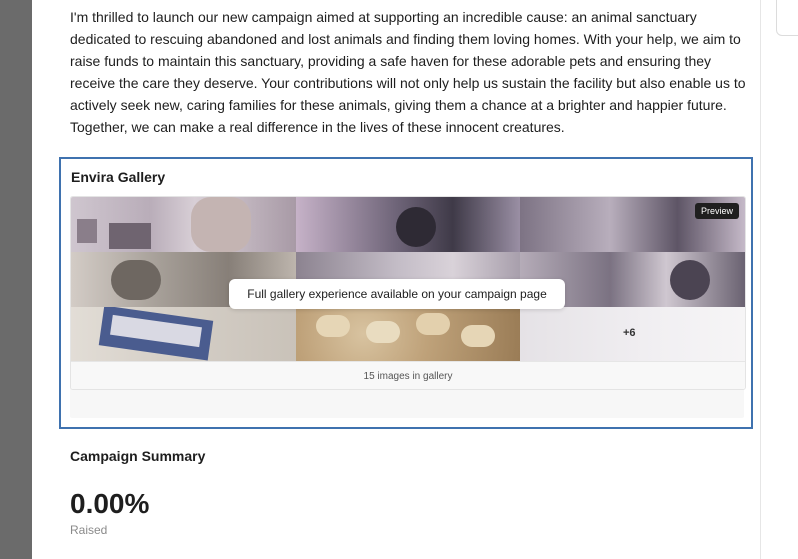 The image size is (798, 559). I want to click on more-images-count: +6, so click(629, 333).